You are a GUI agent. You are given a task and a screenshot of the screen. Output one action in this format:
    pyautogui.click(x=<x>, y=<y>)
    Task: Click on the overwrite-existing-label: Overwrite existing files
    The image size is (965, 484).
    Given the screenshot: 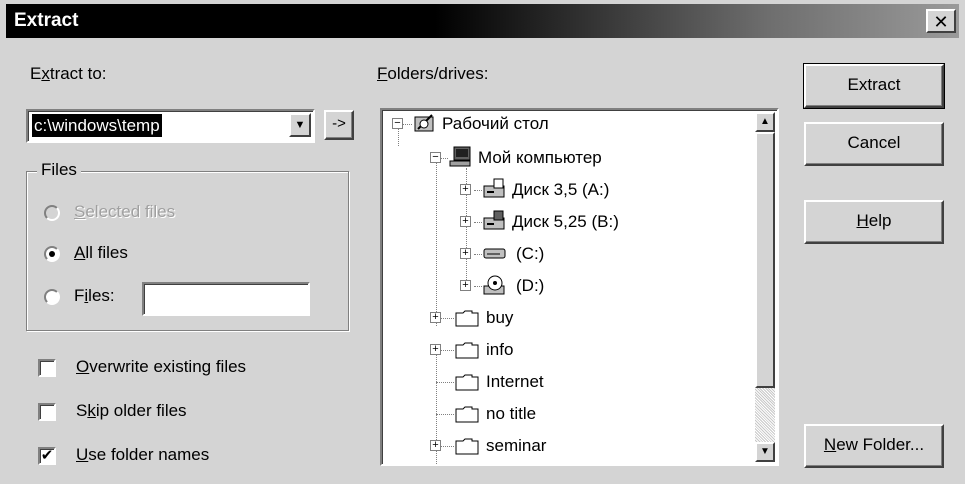 What is the action you would take?
    pyautogui.click(x=161, y=366)
    